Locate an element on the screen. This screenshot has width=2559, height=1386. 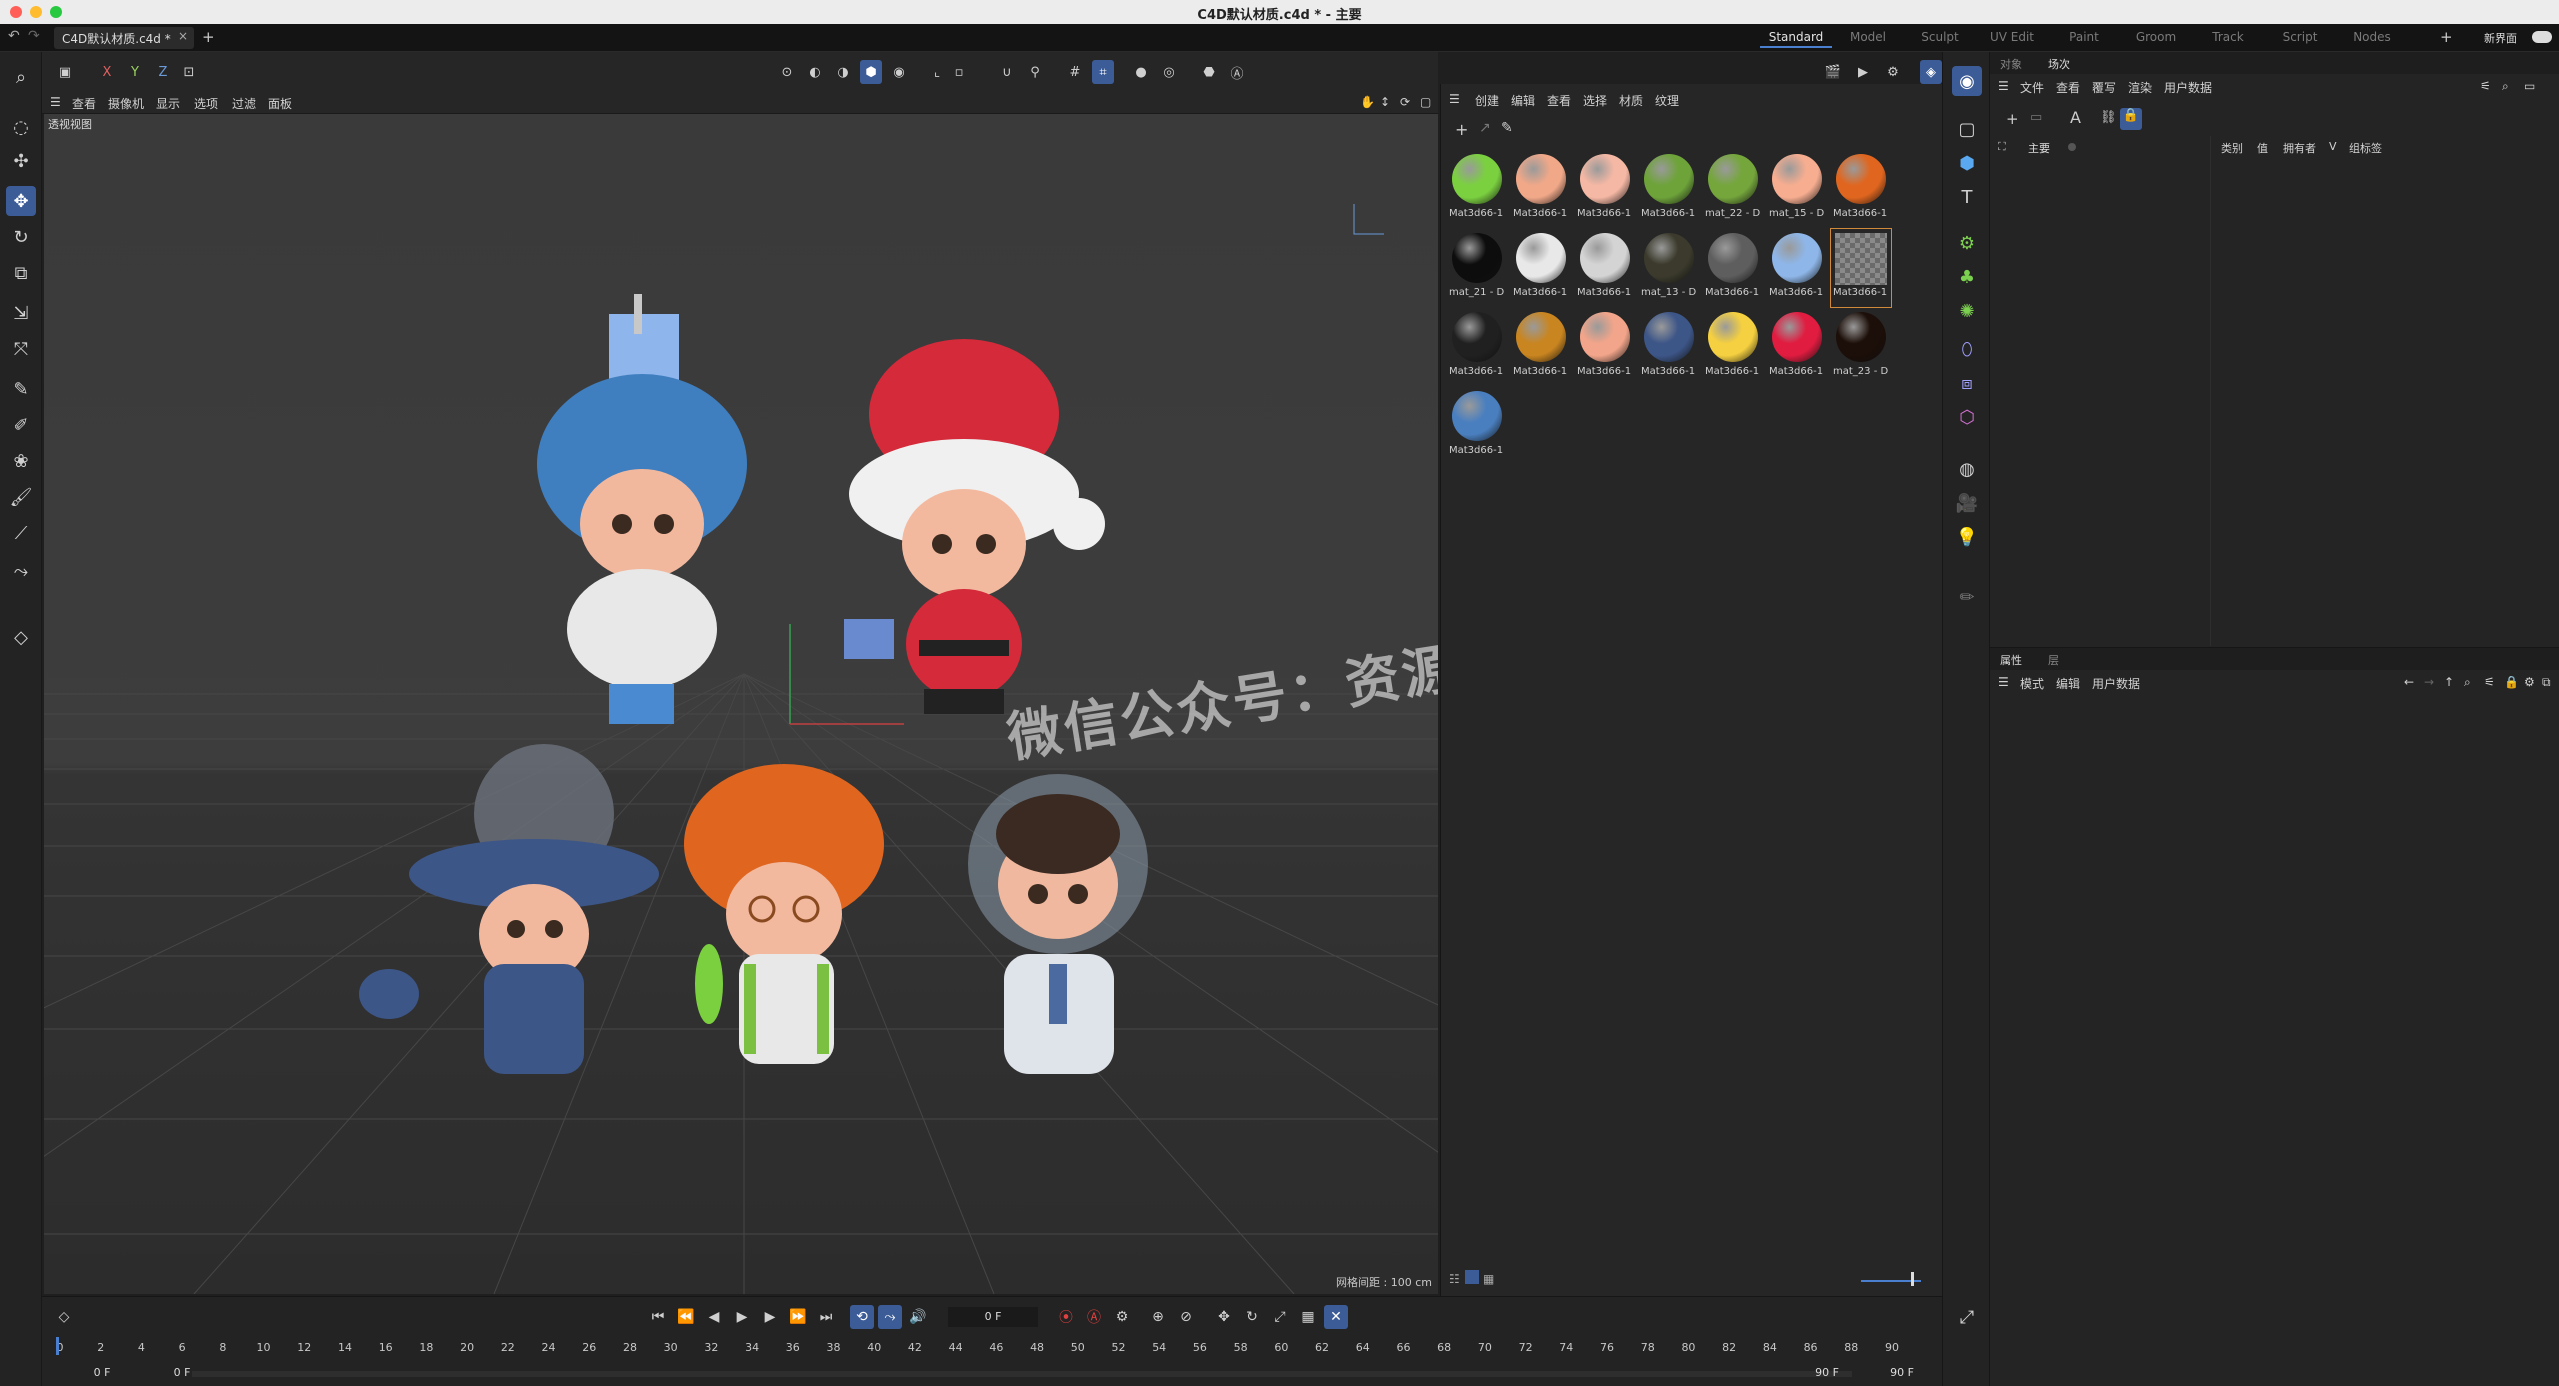
camera-icon: 🎥 is located at coordinates (1967, 503).